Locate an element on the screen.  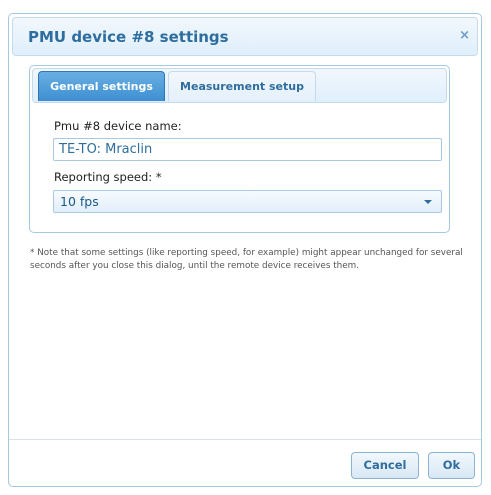
tab-bar: General settings Measurement setup is located at coordinates (239, 85).